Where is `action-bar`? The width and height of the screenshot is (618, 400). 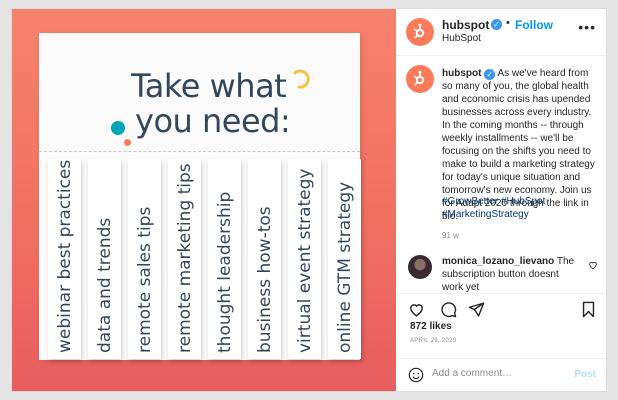
action-bar is located at coordinates (501, 308).